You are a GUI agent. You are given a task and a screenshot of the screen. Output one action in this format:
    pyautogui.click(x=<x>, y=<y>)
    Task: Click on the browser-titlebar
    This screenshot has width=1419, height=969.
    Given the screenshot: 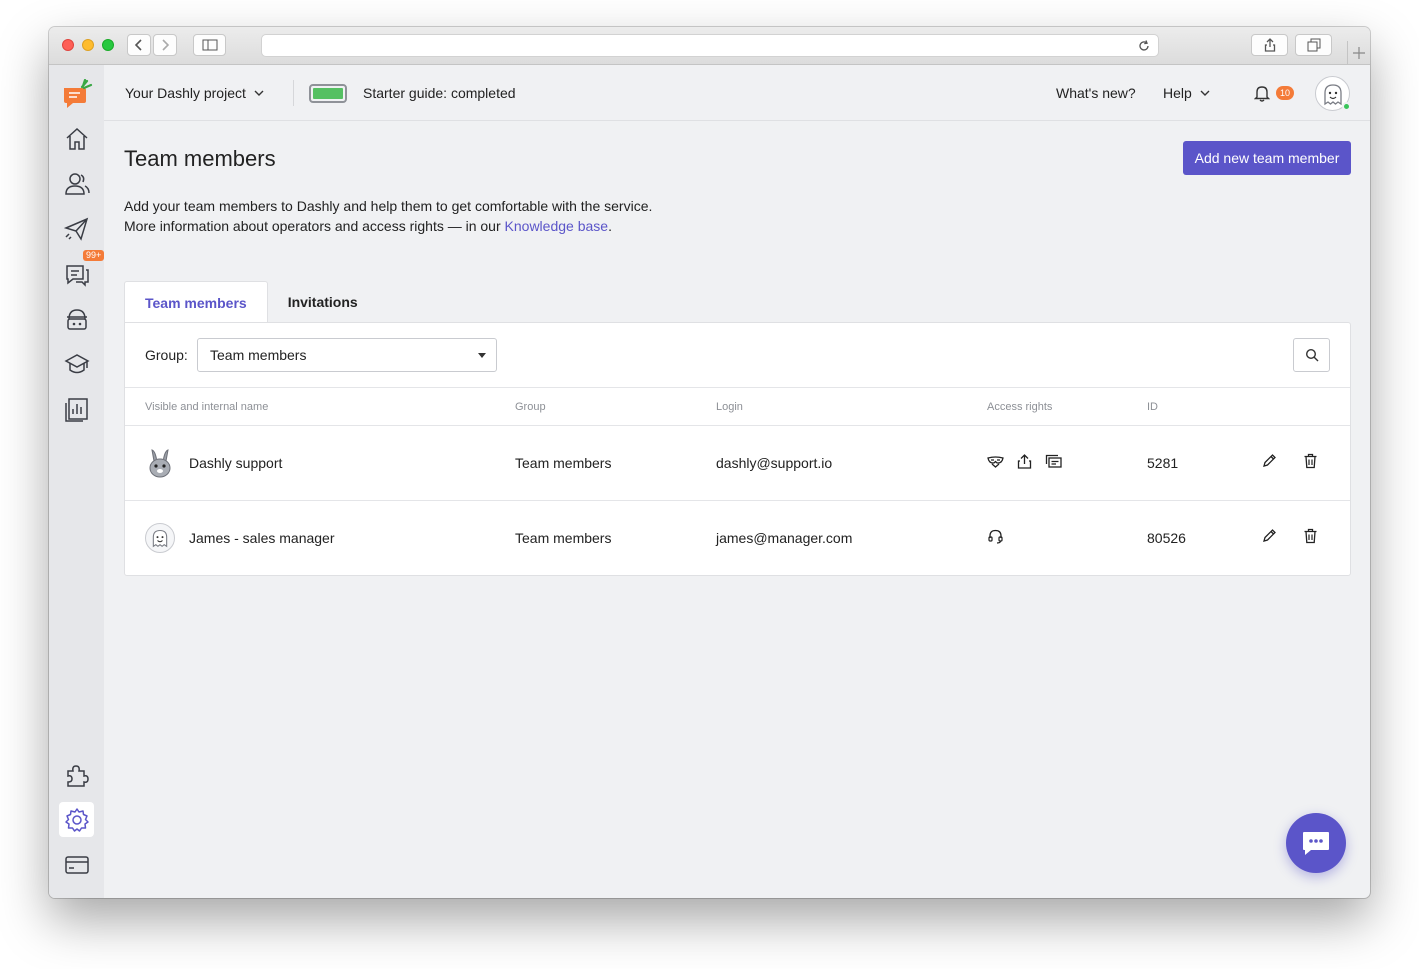 What is the action you would take?
    pyautogui.click(x=709, y=46)
    